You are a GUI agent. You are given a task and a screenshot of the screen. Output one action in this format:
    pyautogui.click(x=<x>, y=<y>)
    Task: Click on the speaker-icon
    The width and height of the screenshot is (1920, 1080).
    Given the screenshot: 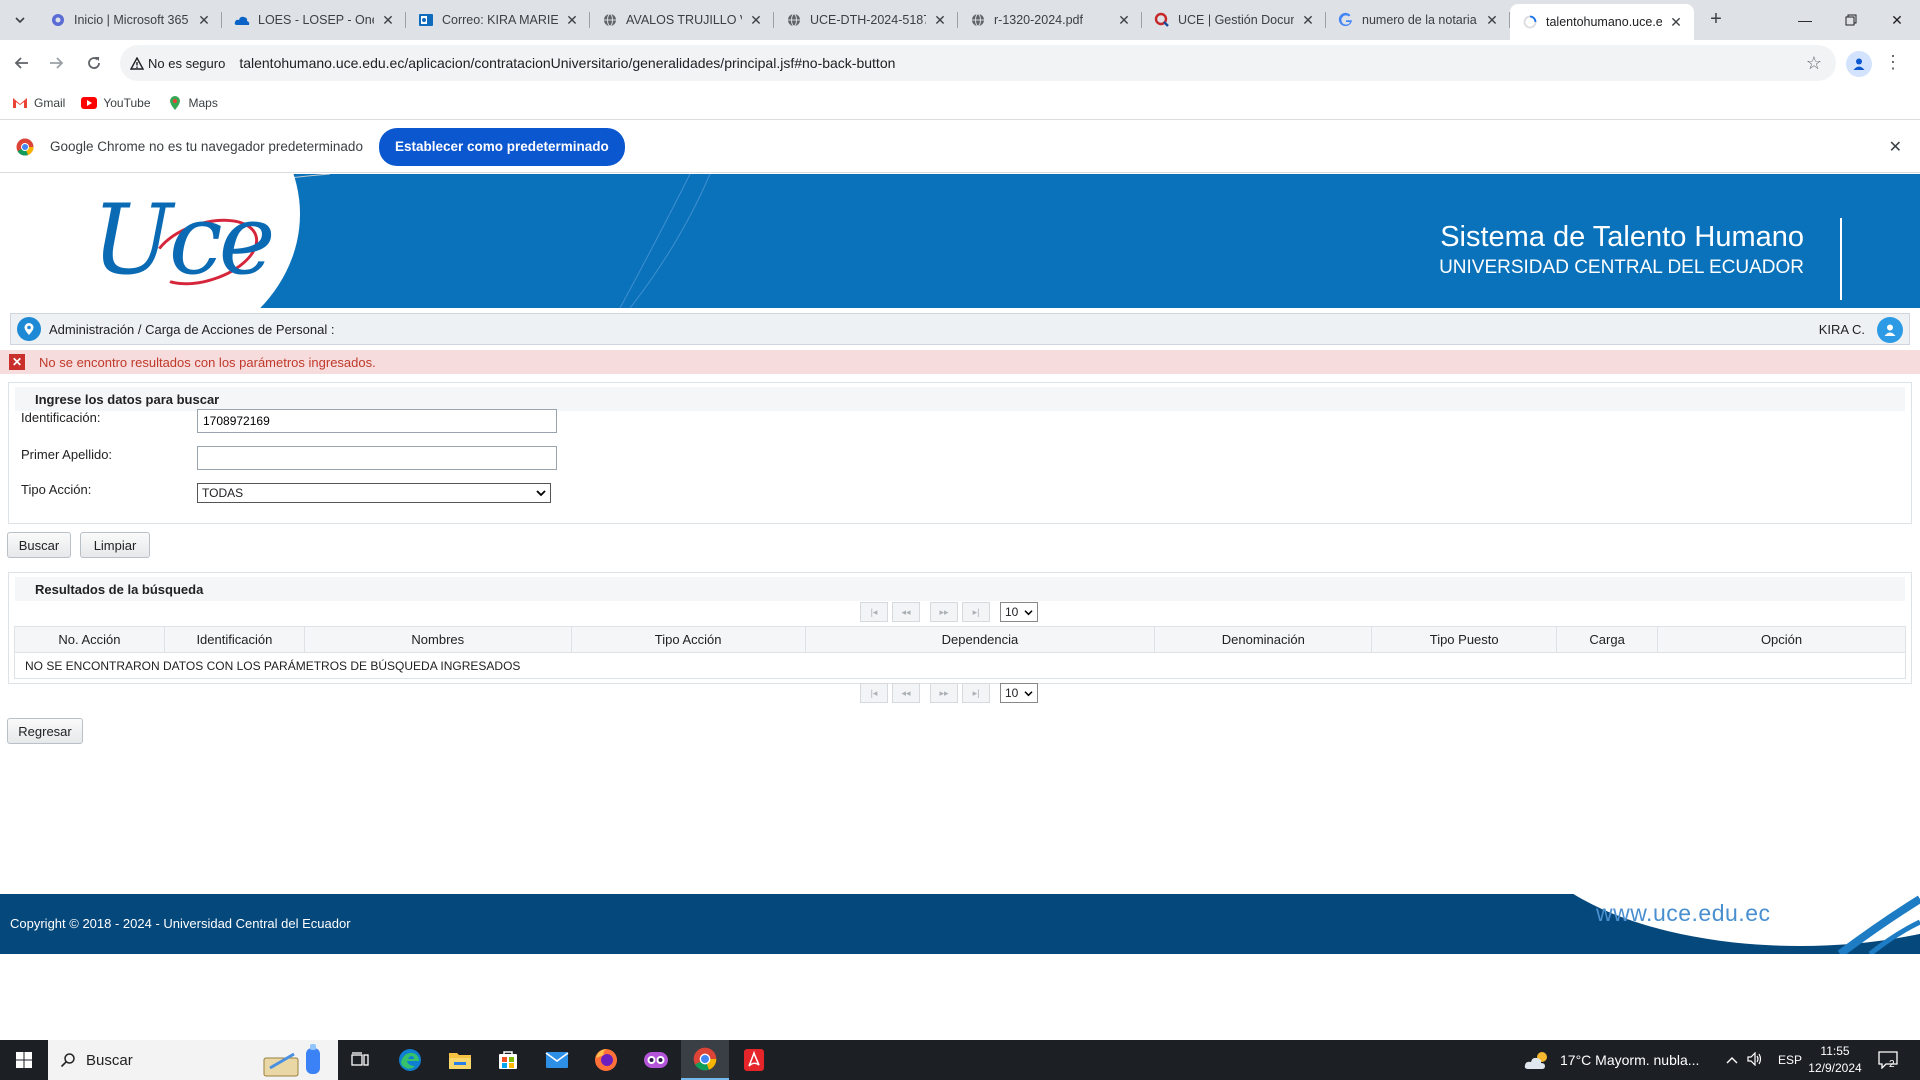 What is the action you would take?
    pyautogui.click(x=1755, y=1060)
    